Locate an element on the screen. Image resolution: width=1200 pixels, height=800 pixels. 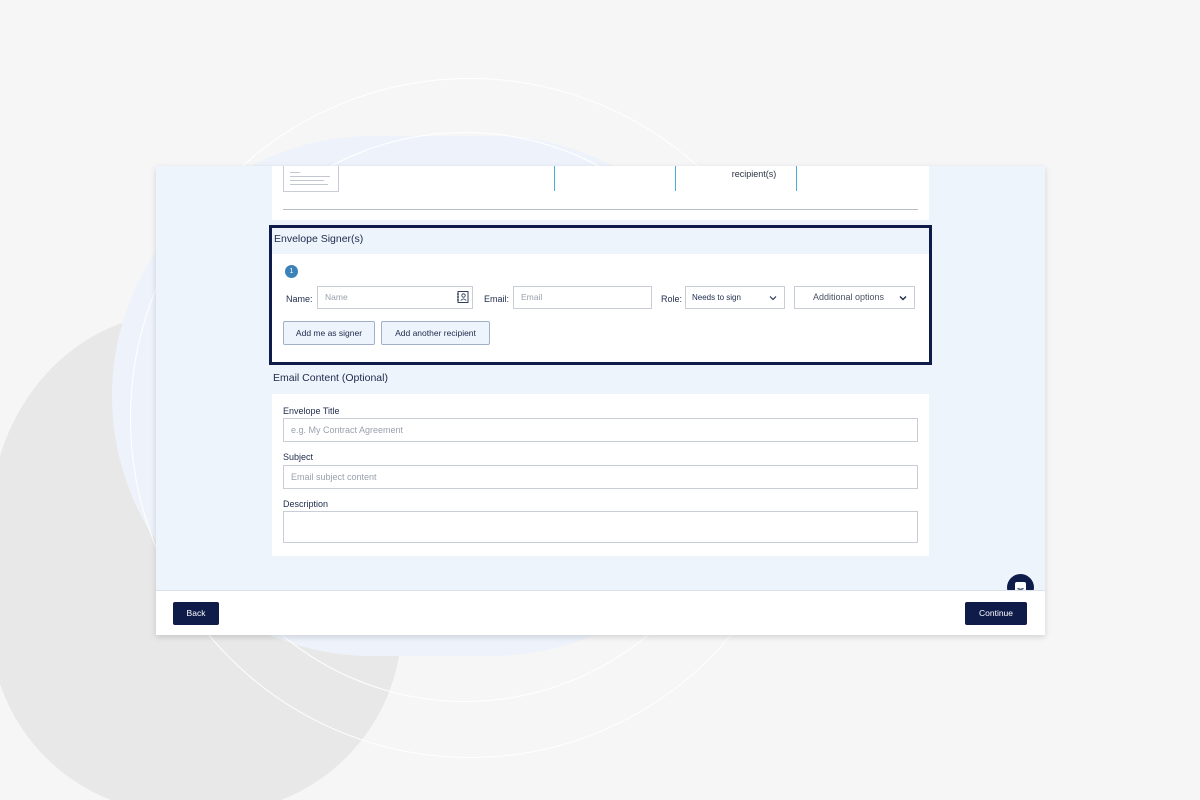
role-label: Role: is located at coordinates (672, 299).